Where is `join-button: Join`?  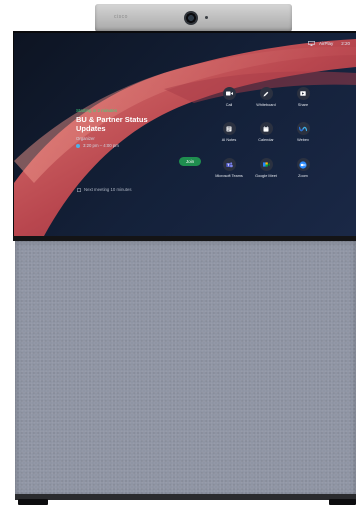
join-button: Join is located at coordinates (190, 161).